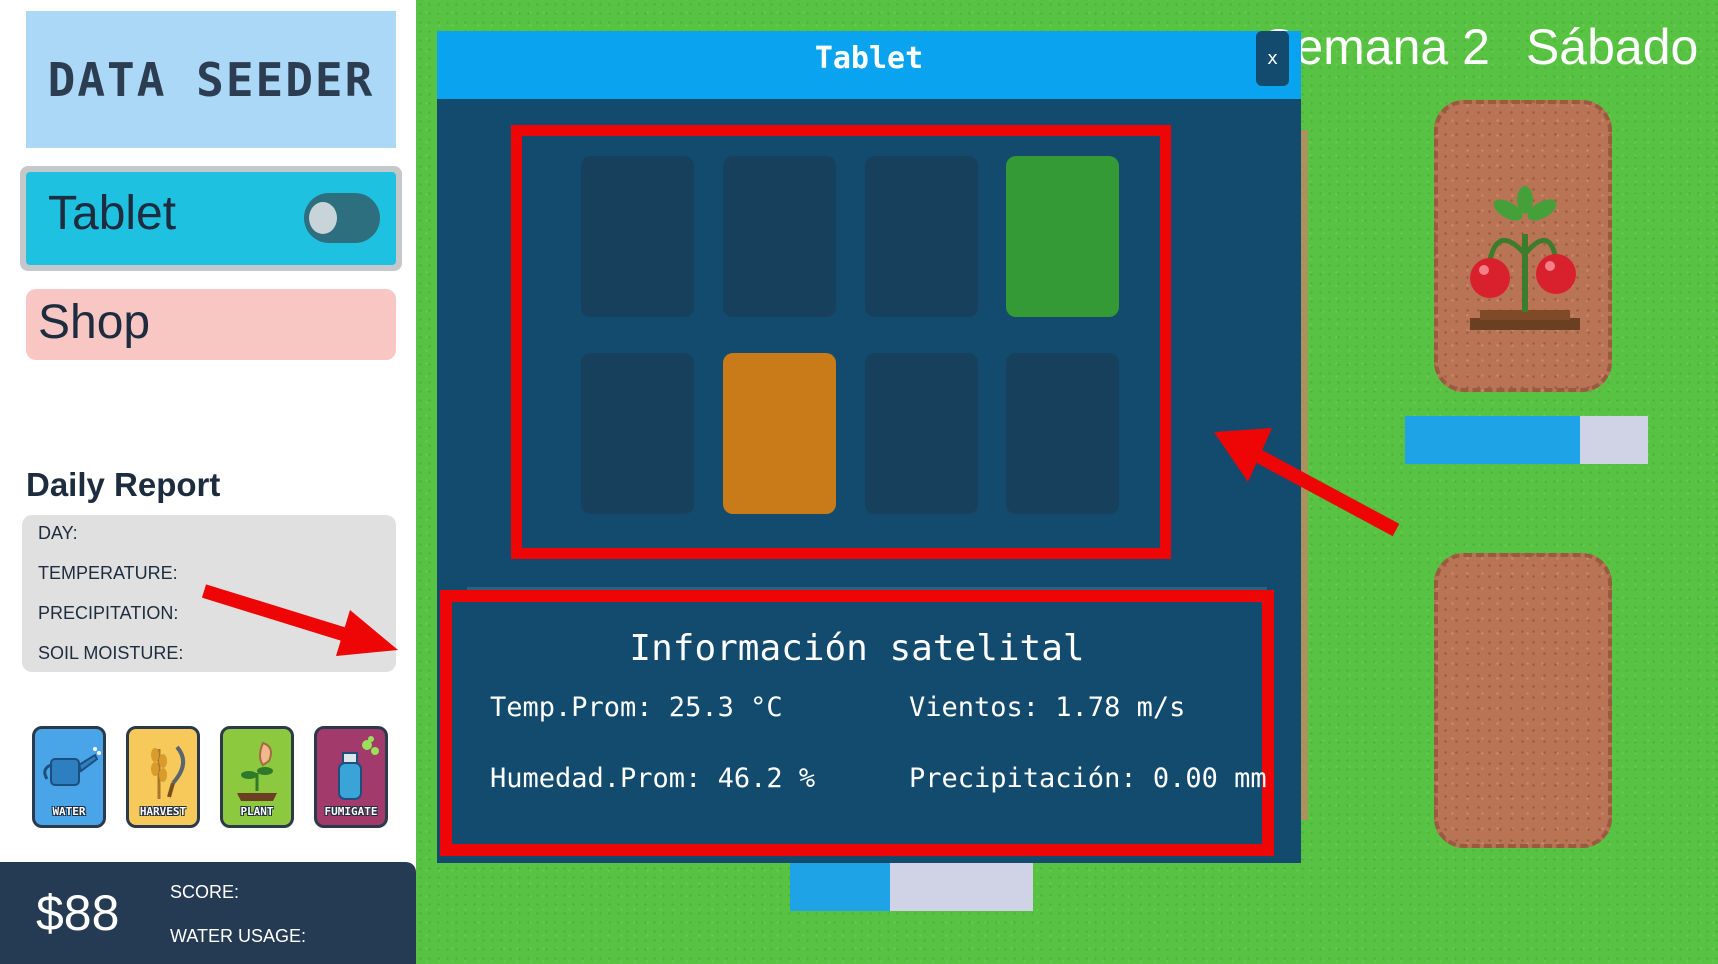  Describe the element at coordinates (1612, 47) in the screenshot. I see `day-label: Sábado` at that location.